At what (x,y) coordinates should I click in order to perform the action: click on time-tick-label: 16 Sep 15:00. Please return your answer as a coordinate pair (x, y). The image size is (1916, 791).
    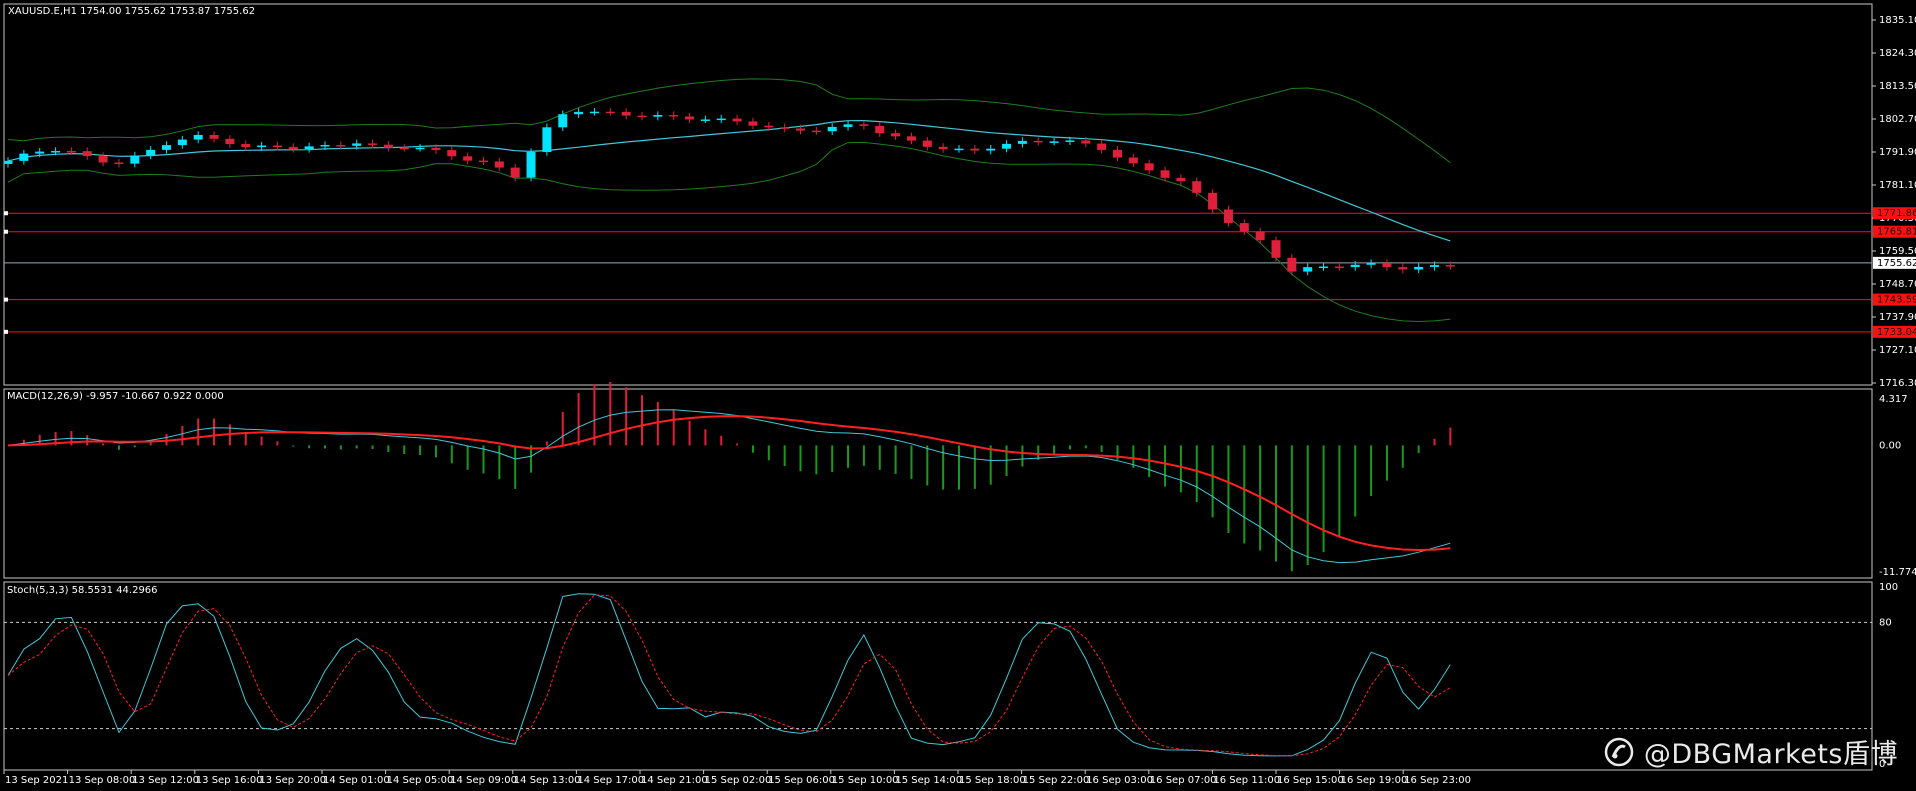
    Looking at the image, I should click on (1310, 780).